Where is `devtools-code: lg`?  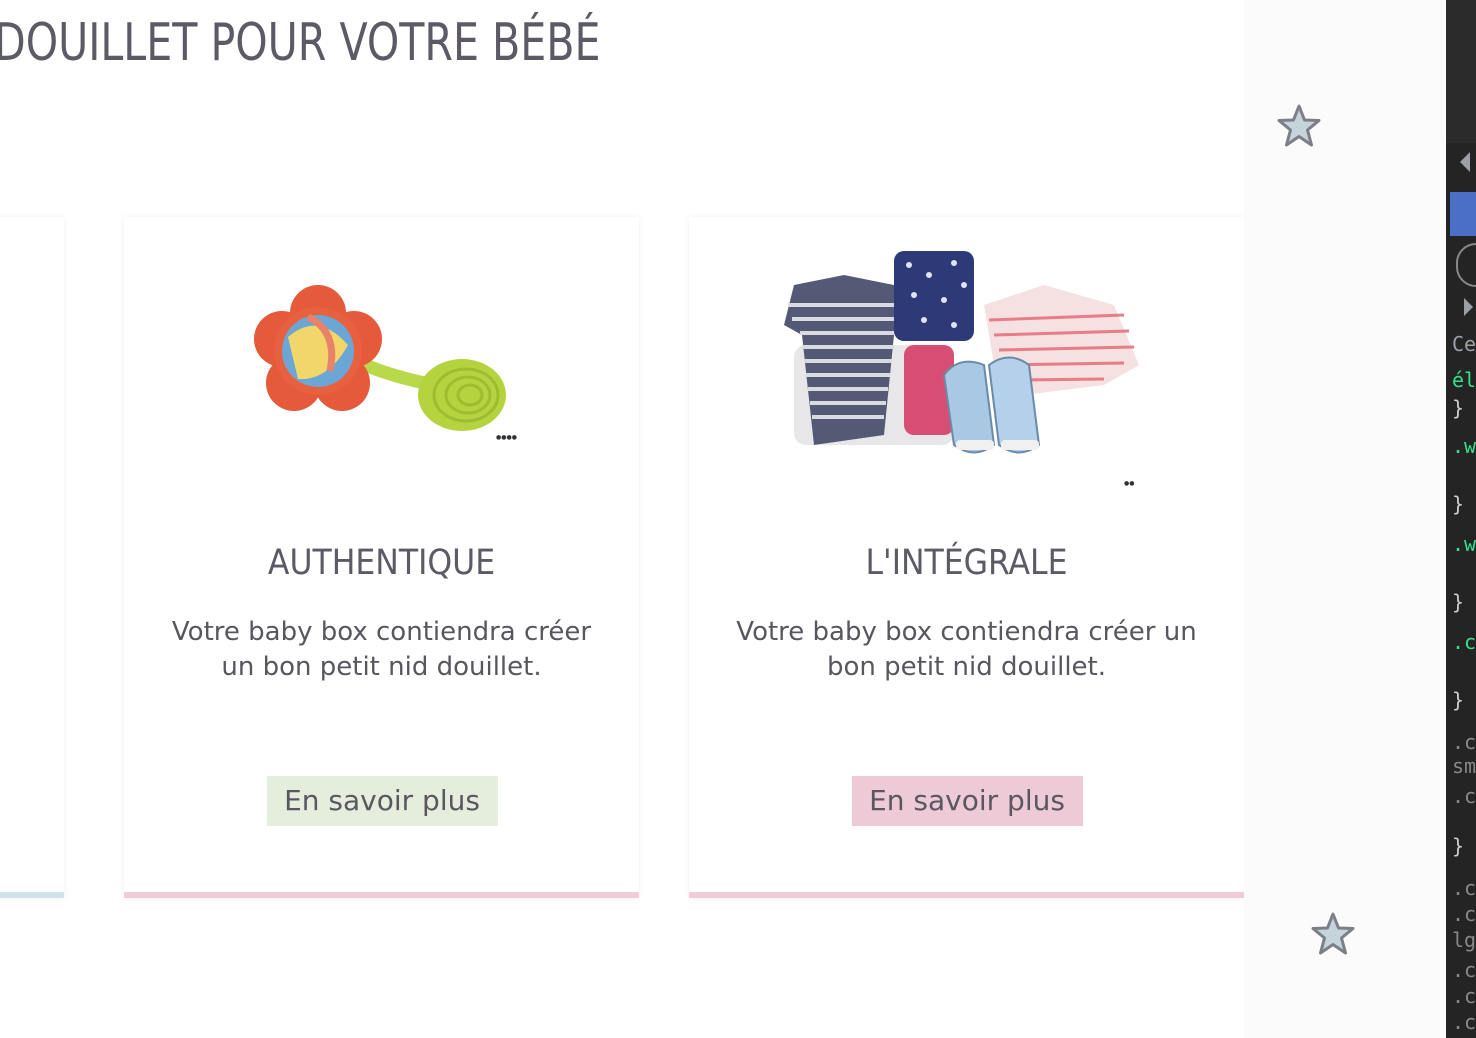 devtools-code: lg is located at coordinates (1464, 940).